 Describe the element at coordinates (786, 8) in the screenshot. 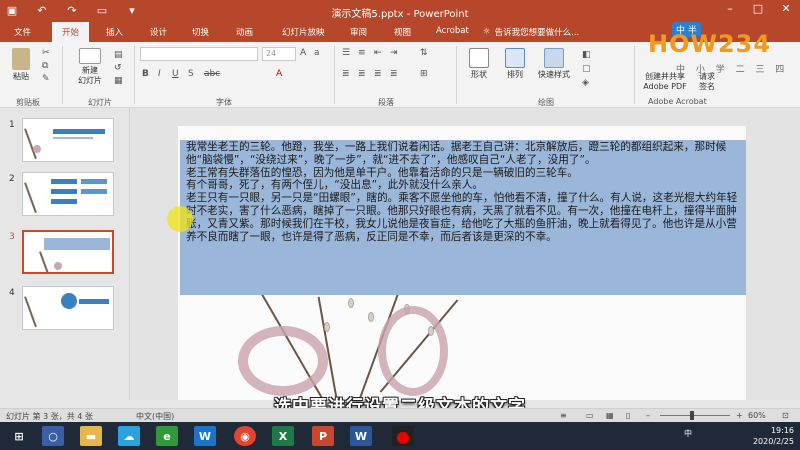

I see `close-icon: ✕` at that location.